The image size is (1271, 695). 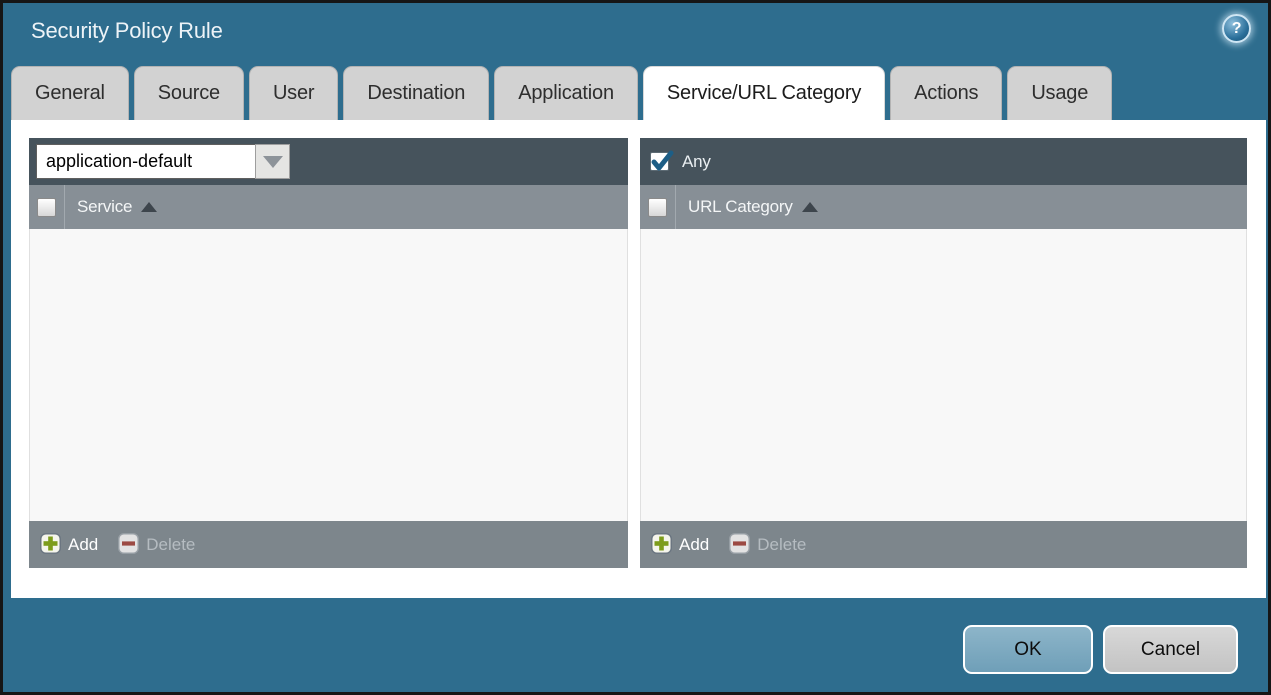 I want to click on service-type-dropdown-value, so click(x=145, y=161).